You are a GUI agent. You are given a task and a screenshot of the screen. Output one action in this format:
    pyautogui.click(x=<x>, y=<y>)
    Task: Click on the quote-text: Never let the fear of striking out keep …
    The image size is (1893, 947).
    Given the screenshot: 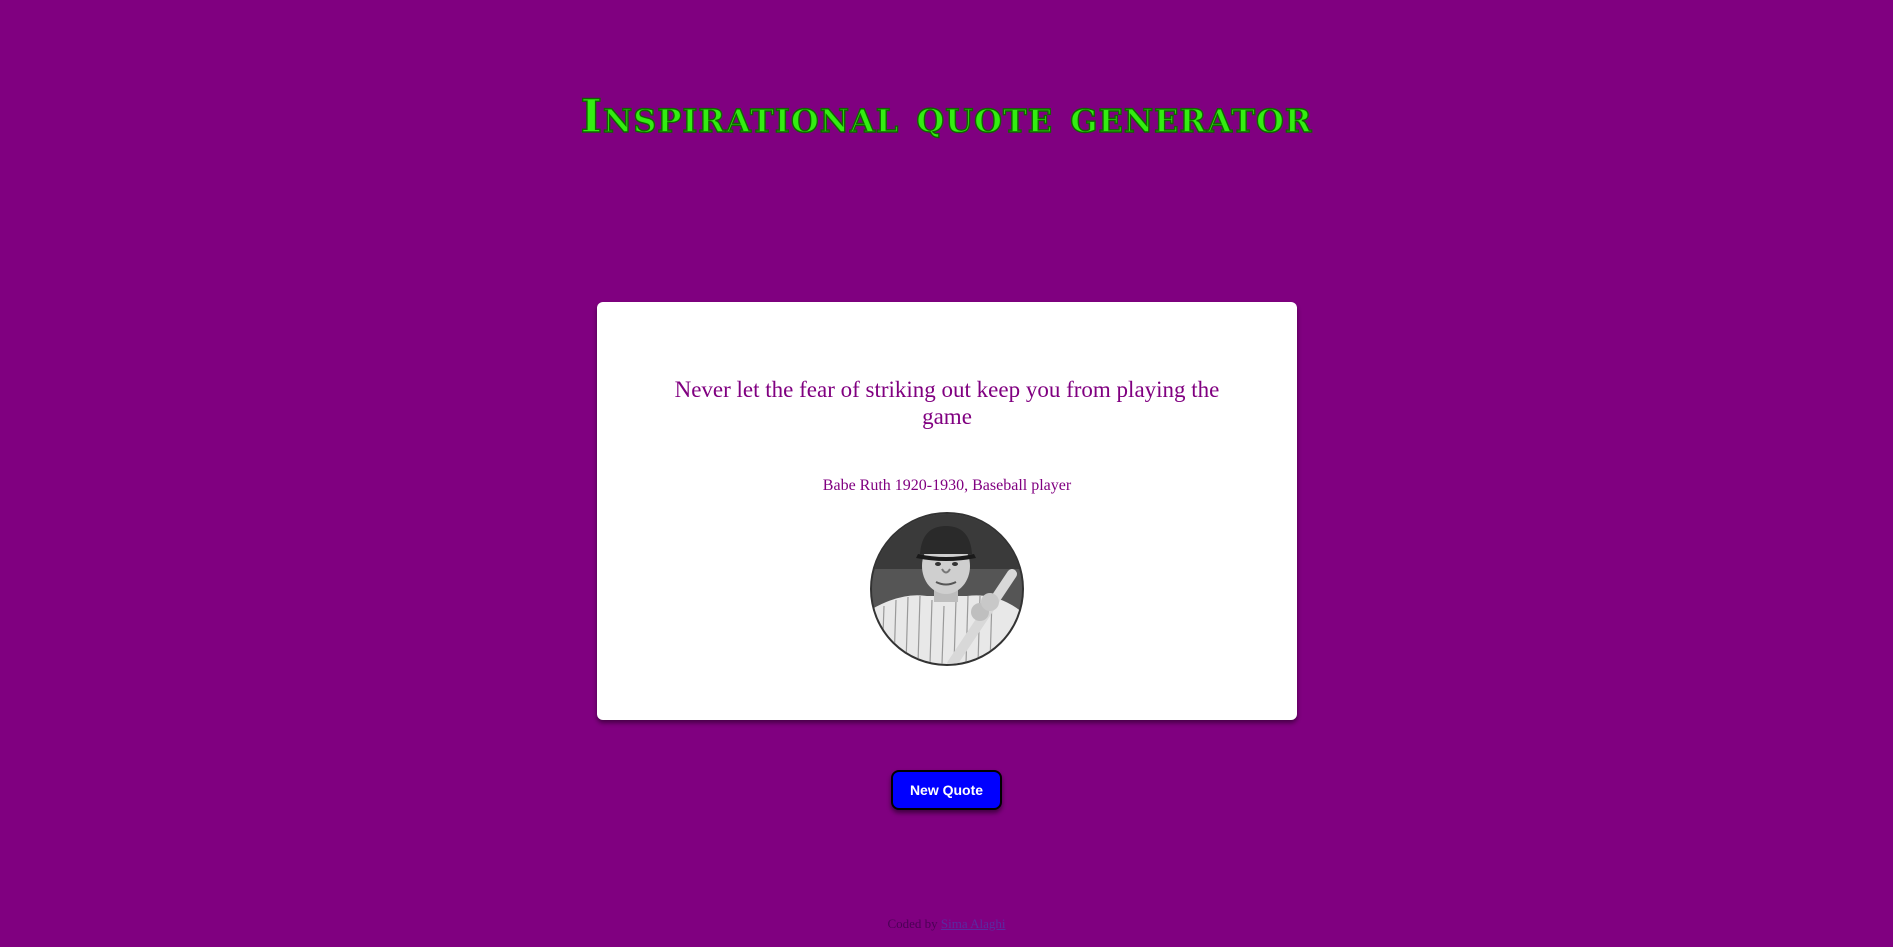 What is the action you would take?
    pyautogui.click(x=947, y=403)
    